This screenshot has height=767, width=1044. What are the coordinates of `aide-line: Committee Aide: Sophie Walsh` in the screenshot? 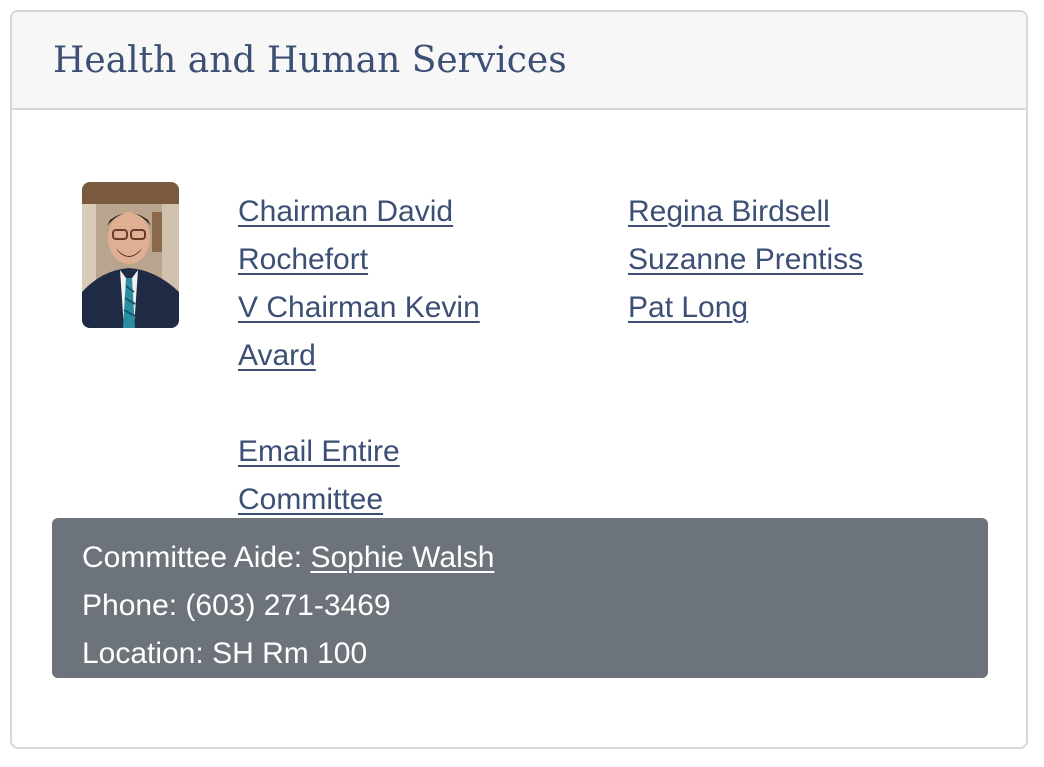 It's located at (520, 558).